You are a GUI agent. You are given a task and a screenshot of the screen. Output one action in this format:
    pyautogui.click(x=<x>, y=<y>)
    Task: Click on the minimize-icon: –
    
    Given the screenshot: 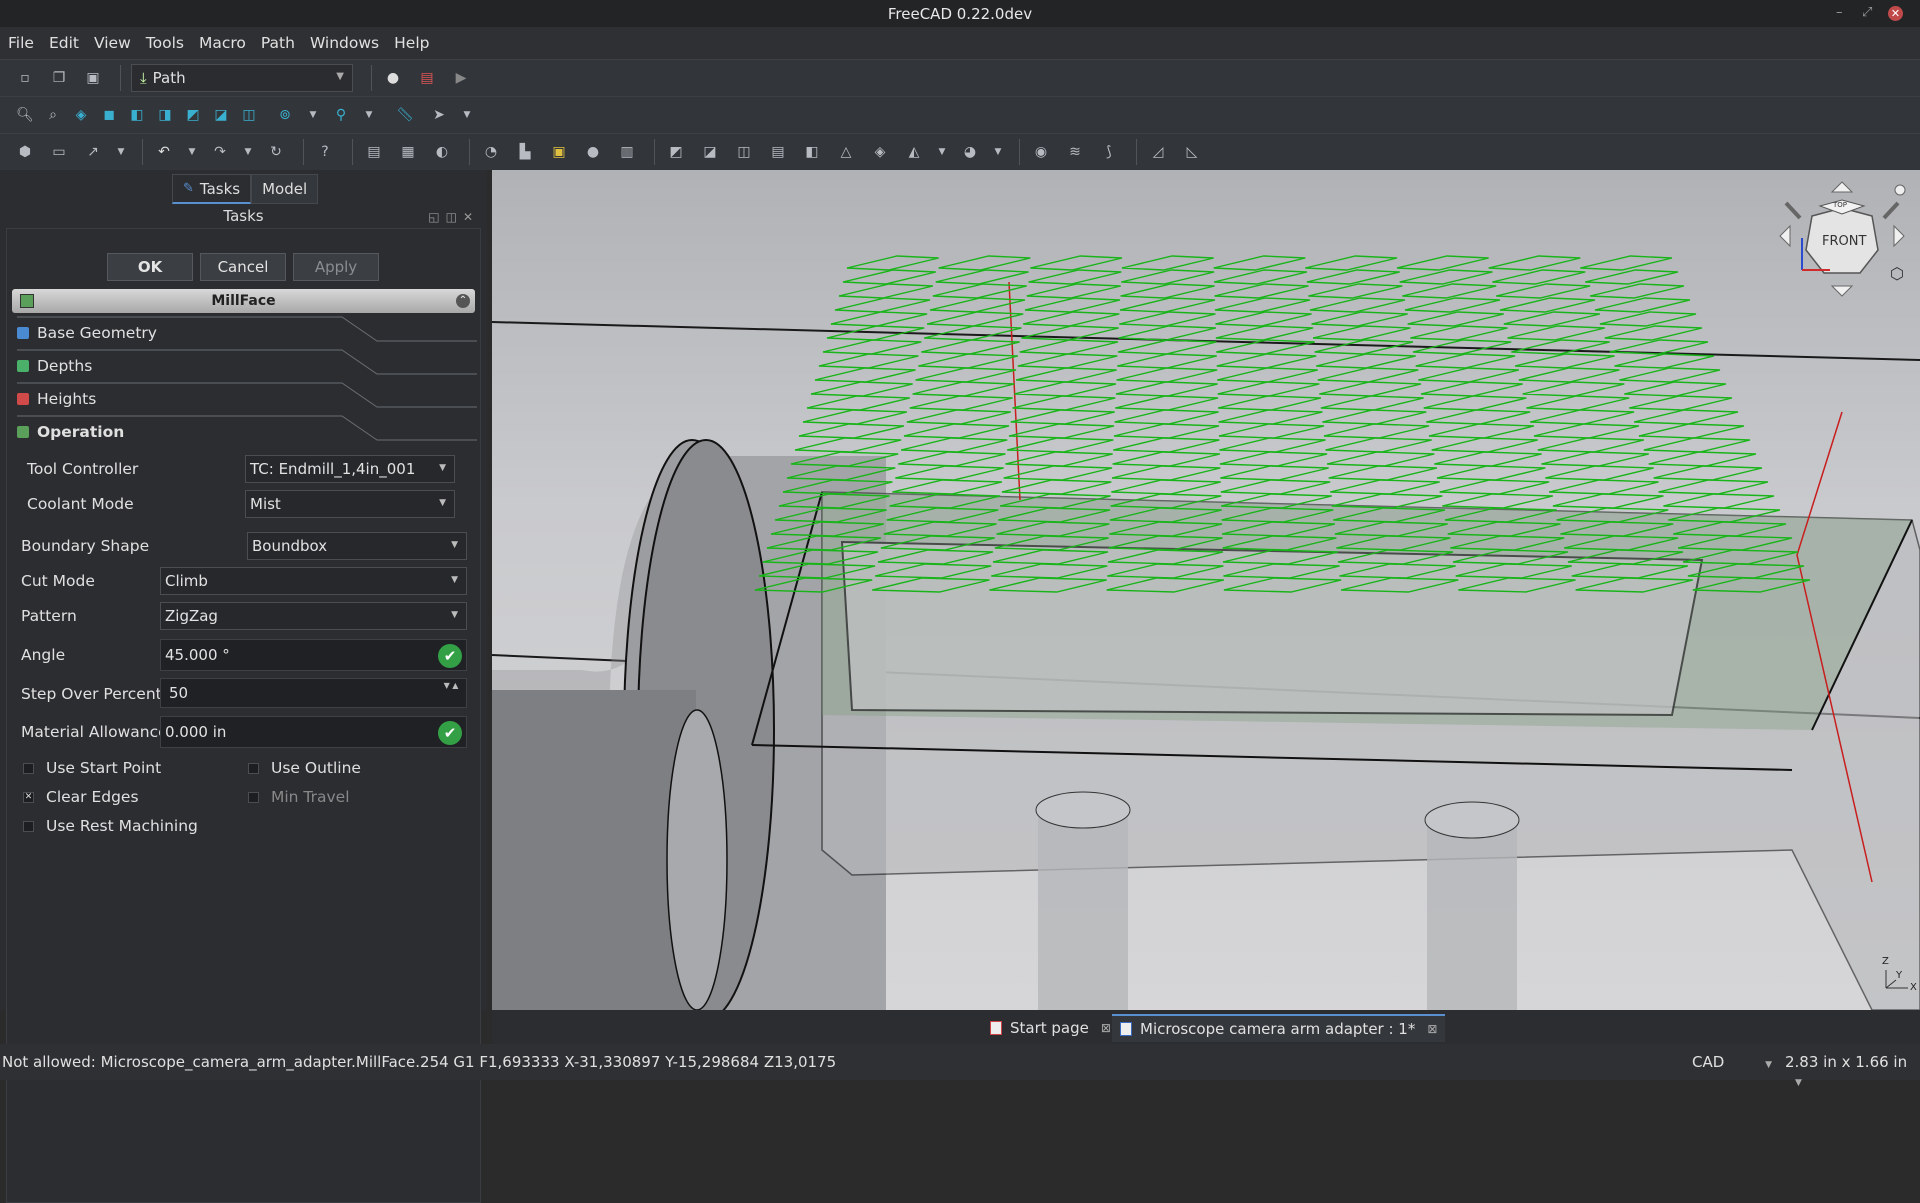 What is the action you would take?
    pyautogui.click(x=1839, y=12)
    